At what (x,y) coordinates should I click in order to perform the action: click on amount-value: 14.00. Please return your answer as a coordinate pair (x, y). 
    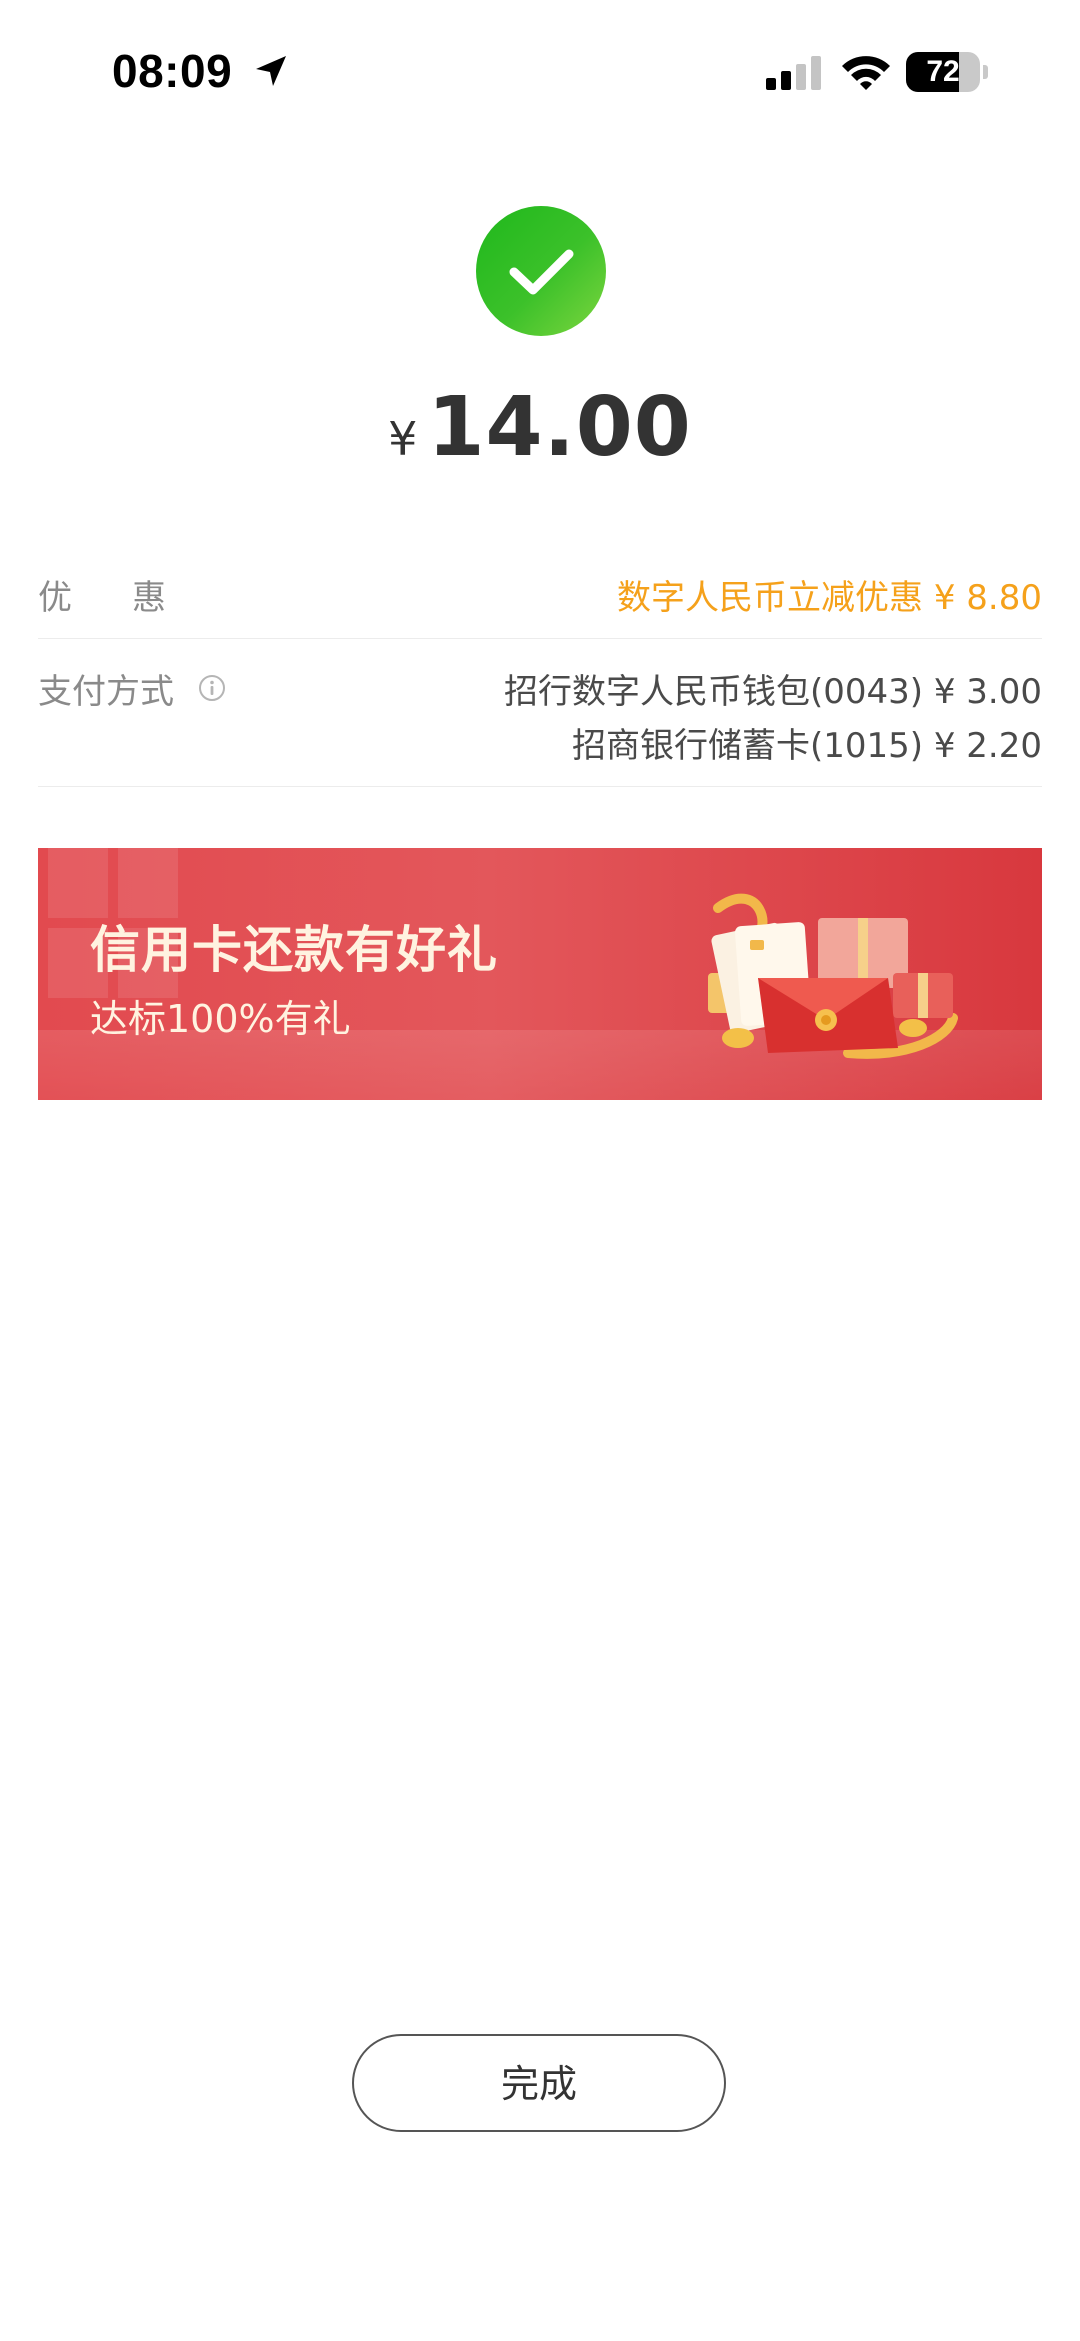
    Looking at the image, I should click on (559, 427).